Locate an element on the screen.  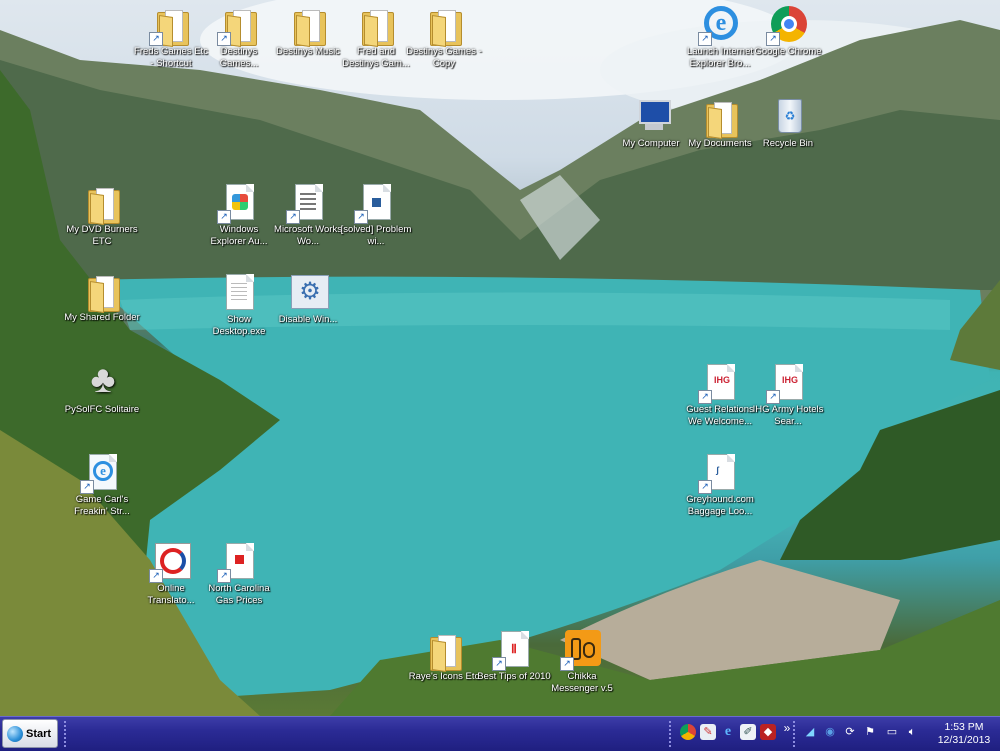
icon-label: My Shared Folder is located at coordinates (102, 317).